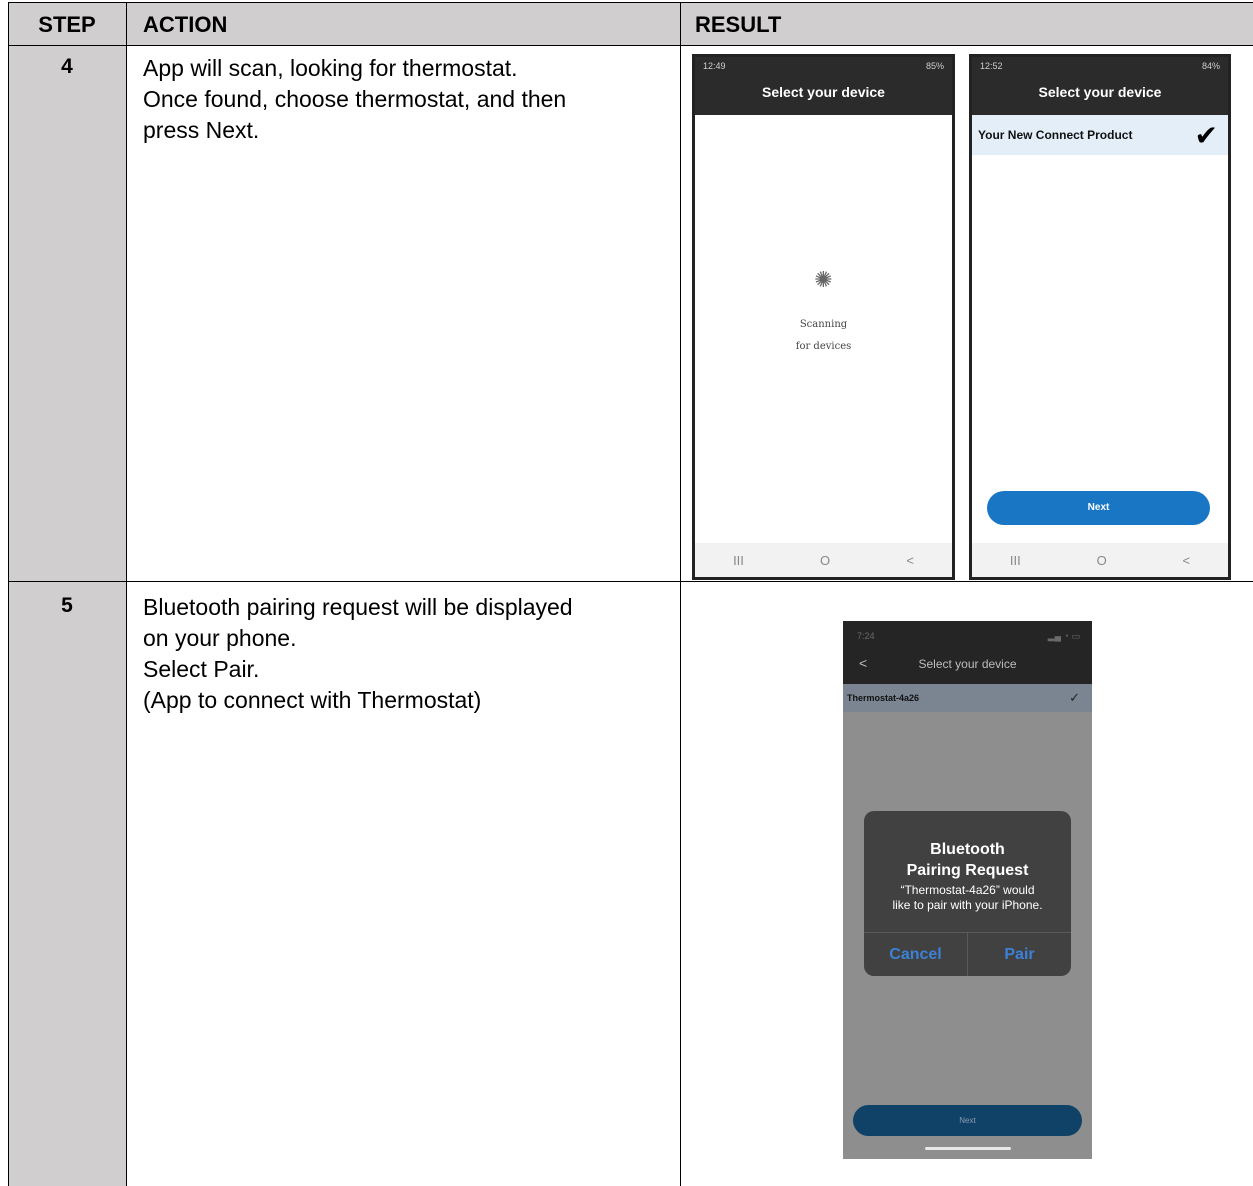  What do you see at coordinates (991, 66) in the screenshot?
I see `status-time: 12:52` at bounding box center [991, 66].